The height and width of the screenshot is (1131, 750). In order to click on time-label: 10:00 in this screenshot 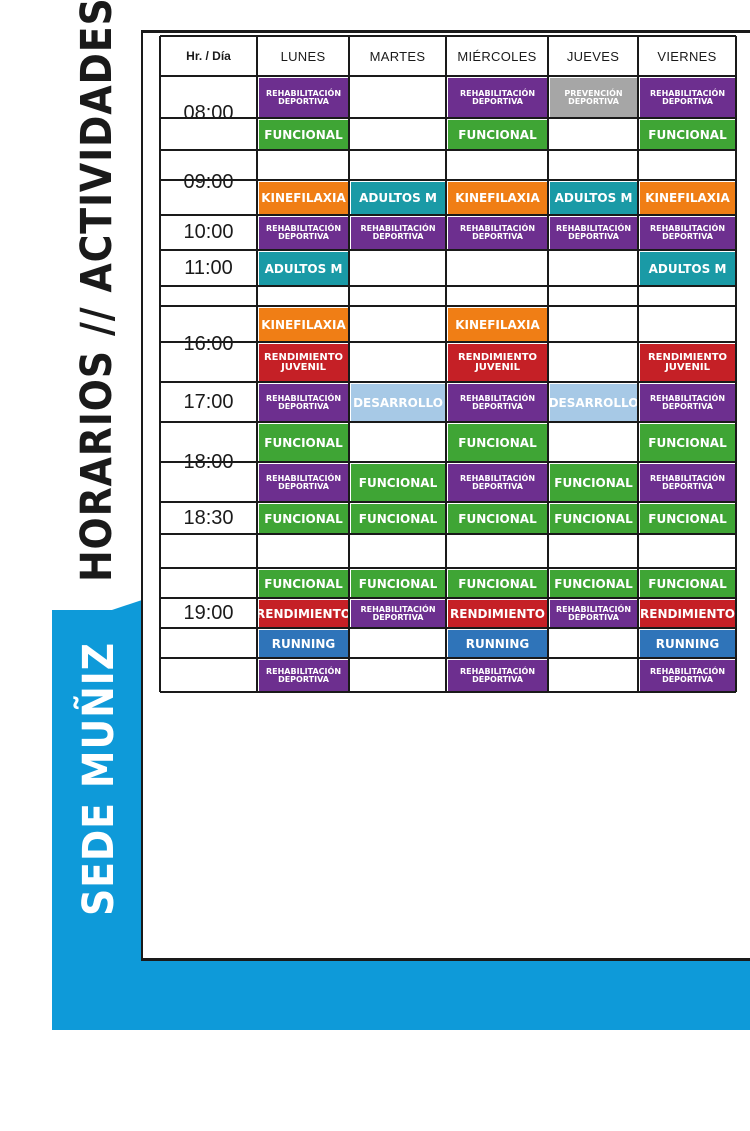, I will do `click(208, 232)`.